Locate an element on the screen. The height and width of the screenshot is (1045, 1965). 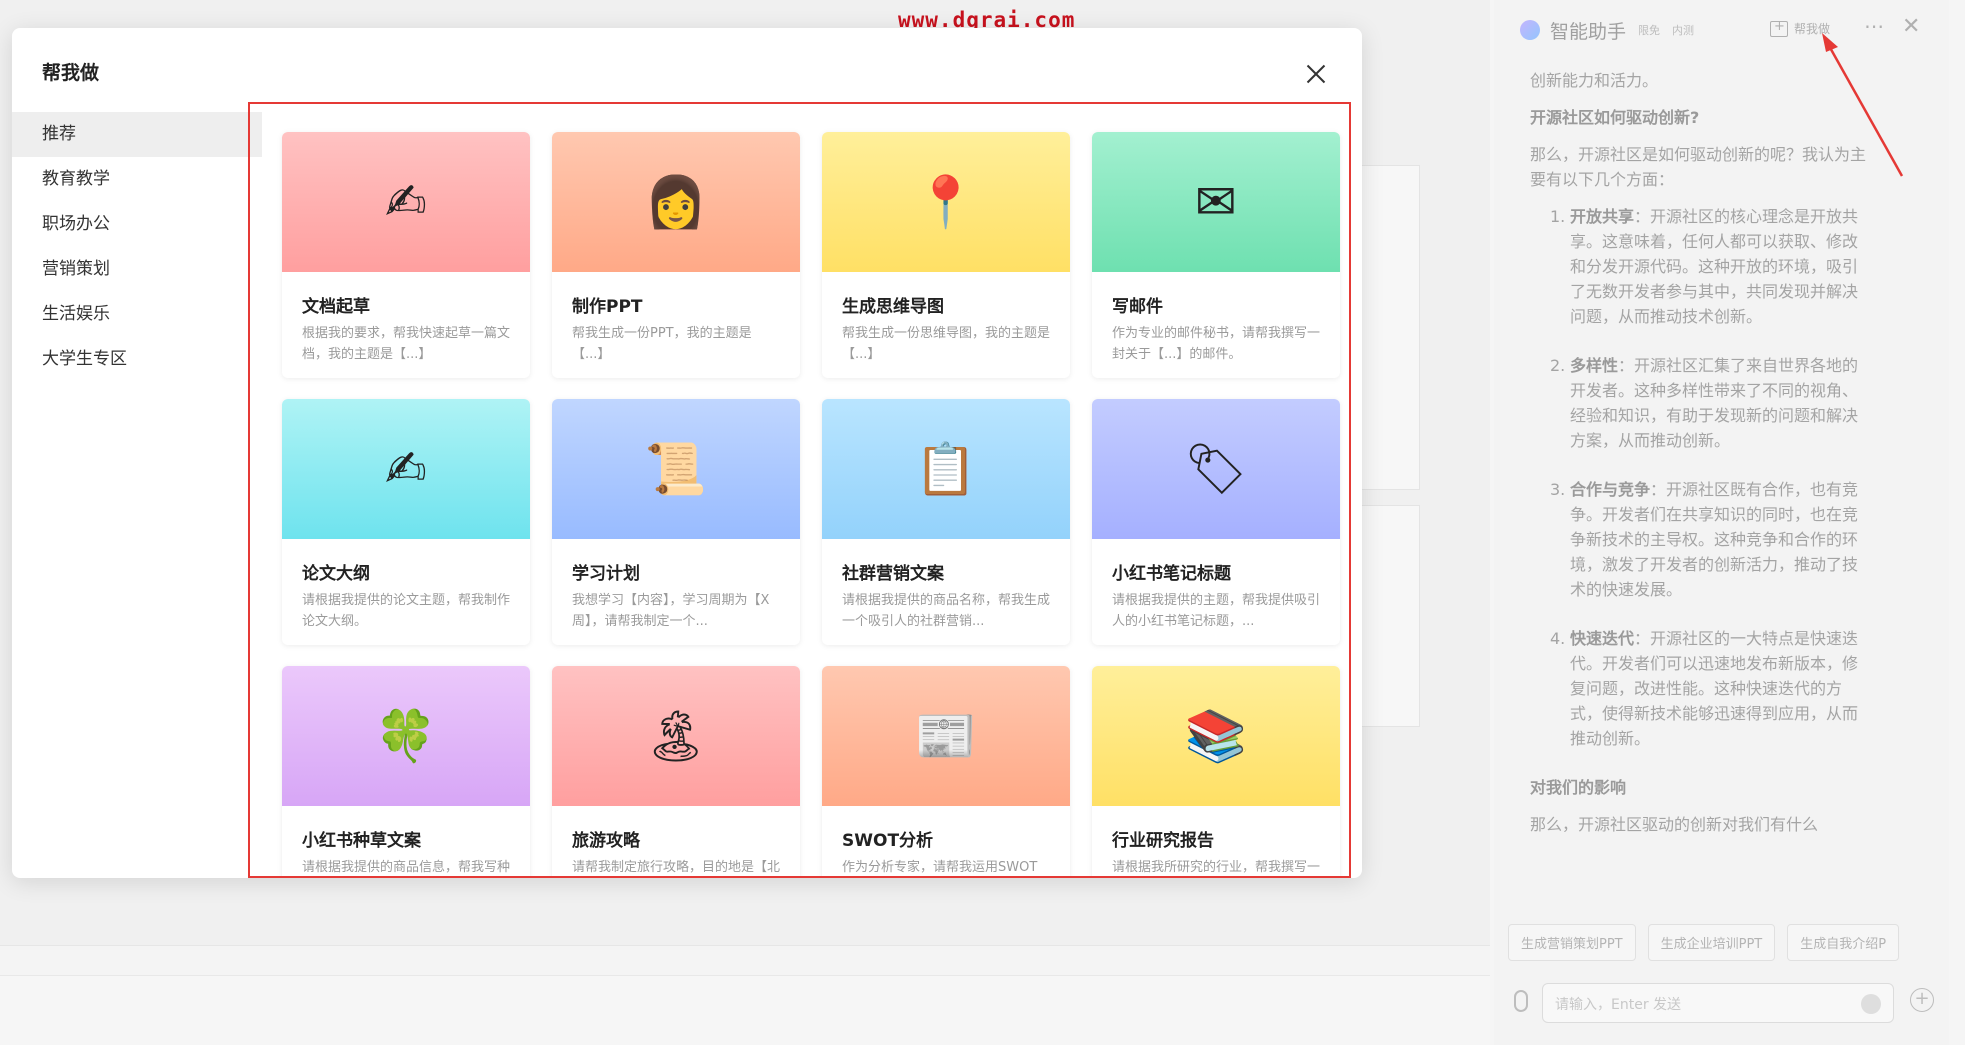
category-sidebar: 推荐 教育教学 职场办公 营销策划 生活娱乐 大学生专区 is located at coordinates (137, 247).